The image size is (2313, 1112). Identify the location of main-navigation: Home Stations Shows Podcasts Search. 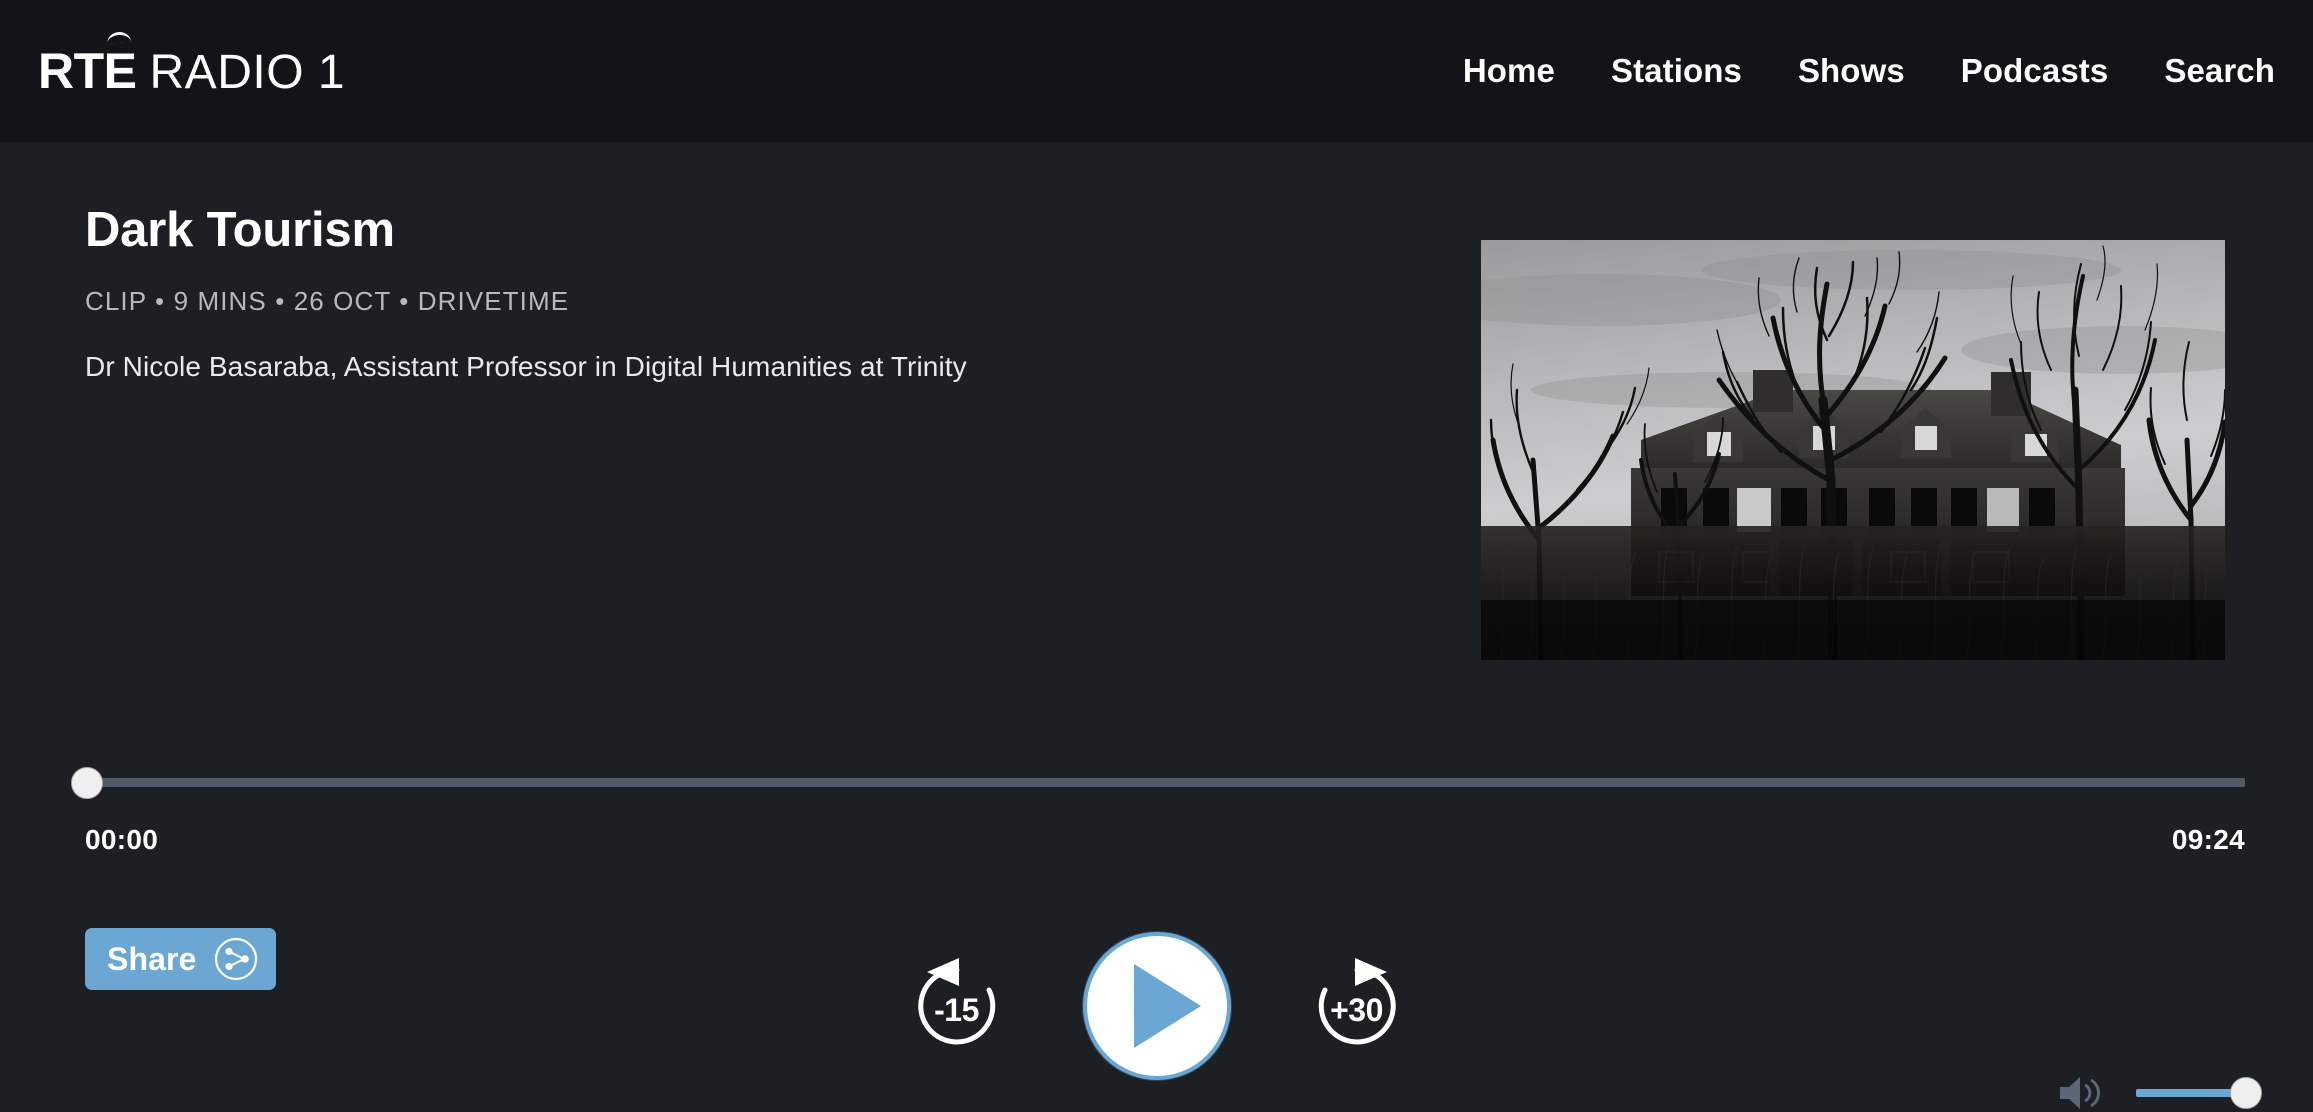
(1873, 71).